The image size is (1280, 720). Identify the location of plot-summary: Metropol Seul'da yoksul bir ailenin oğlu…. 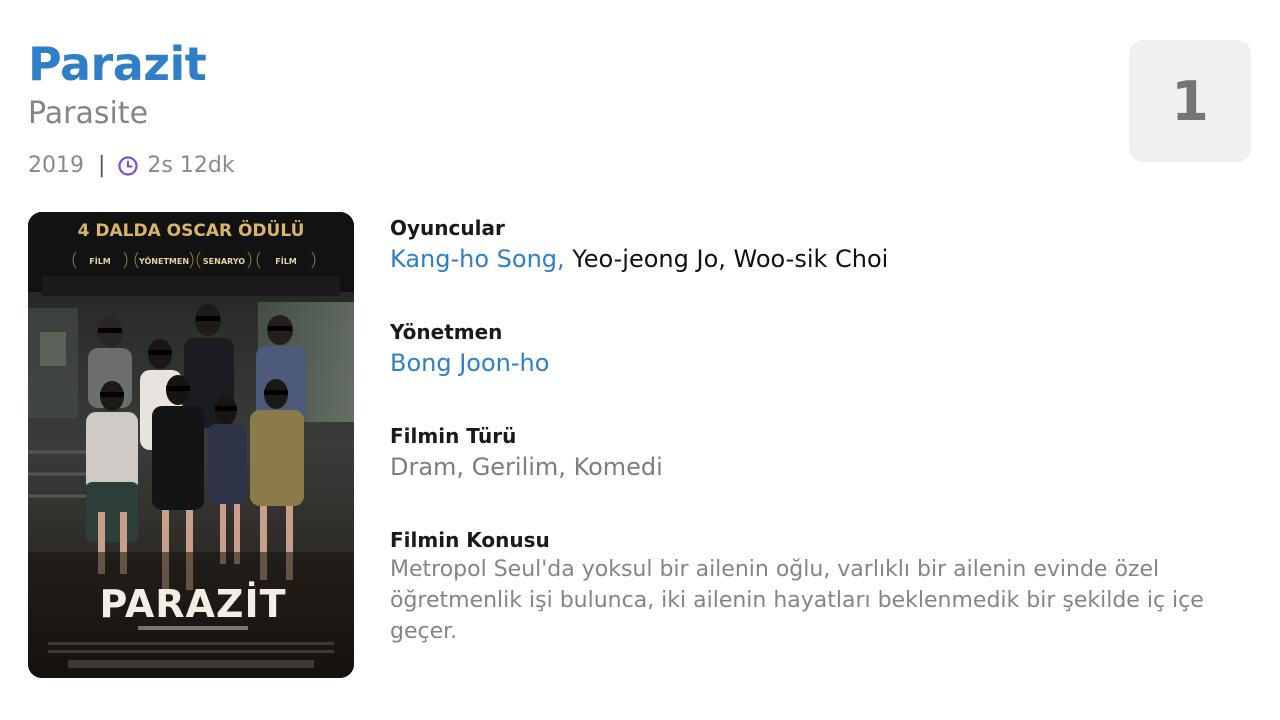
(797, 600).